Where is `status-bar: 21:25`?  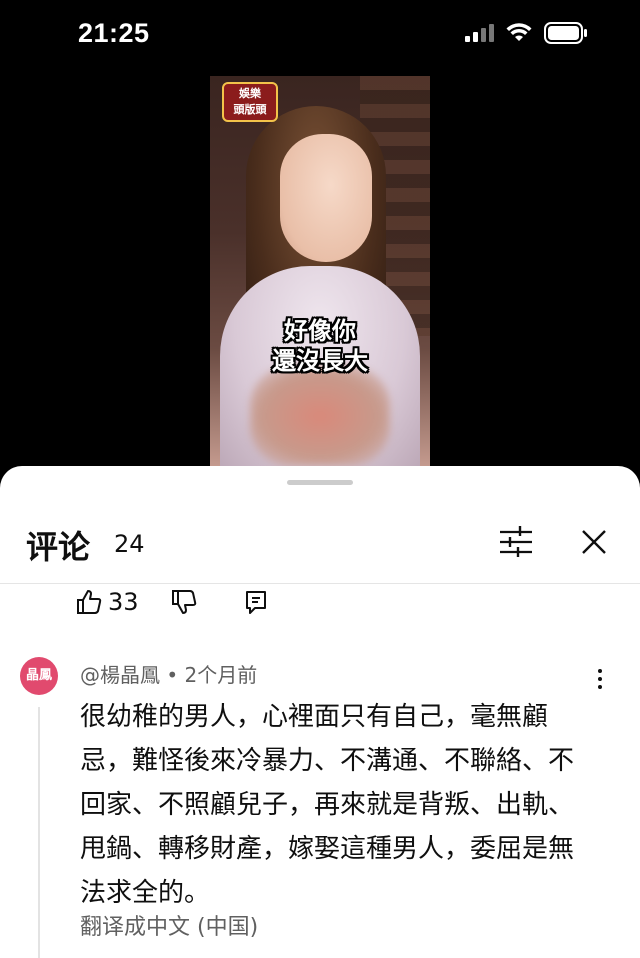 status-bar: 21:25 is located at coordinates (320, 35).